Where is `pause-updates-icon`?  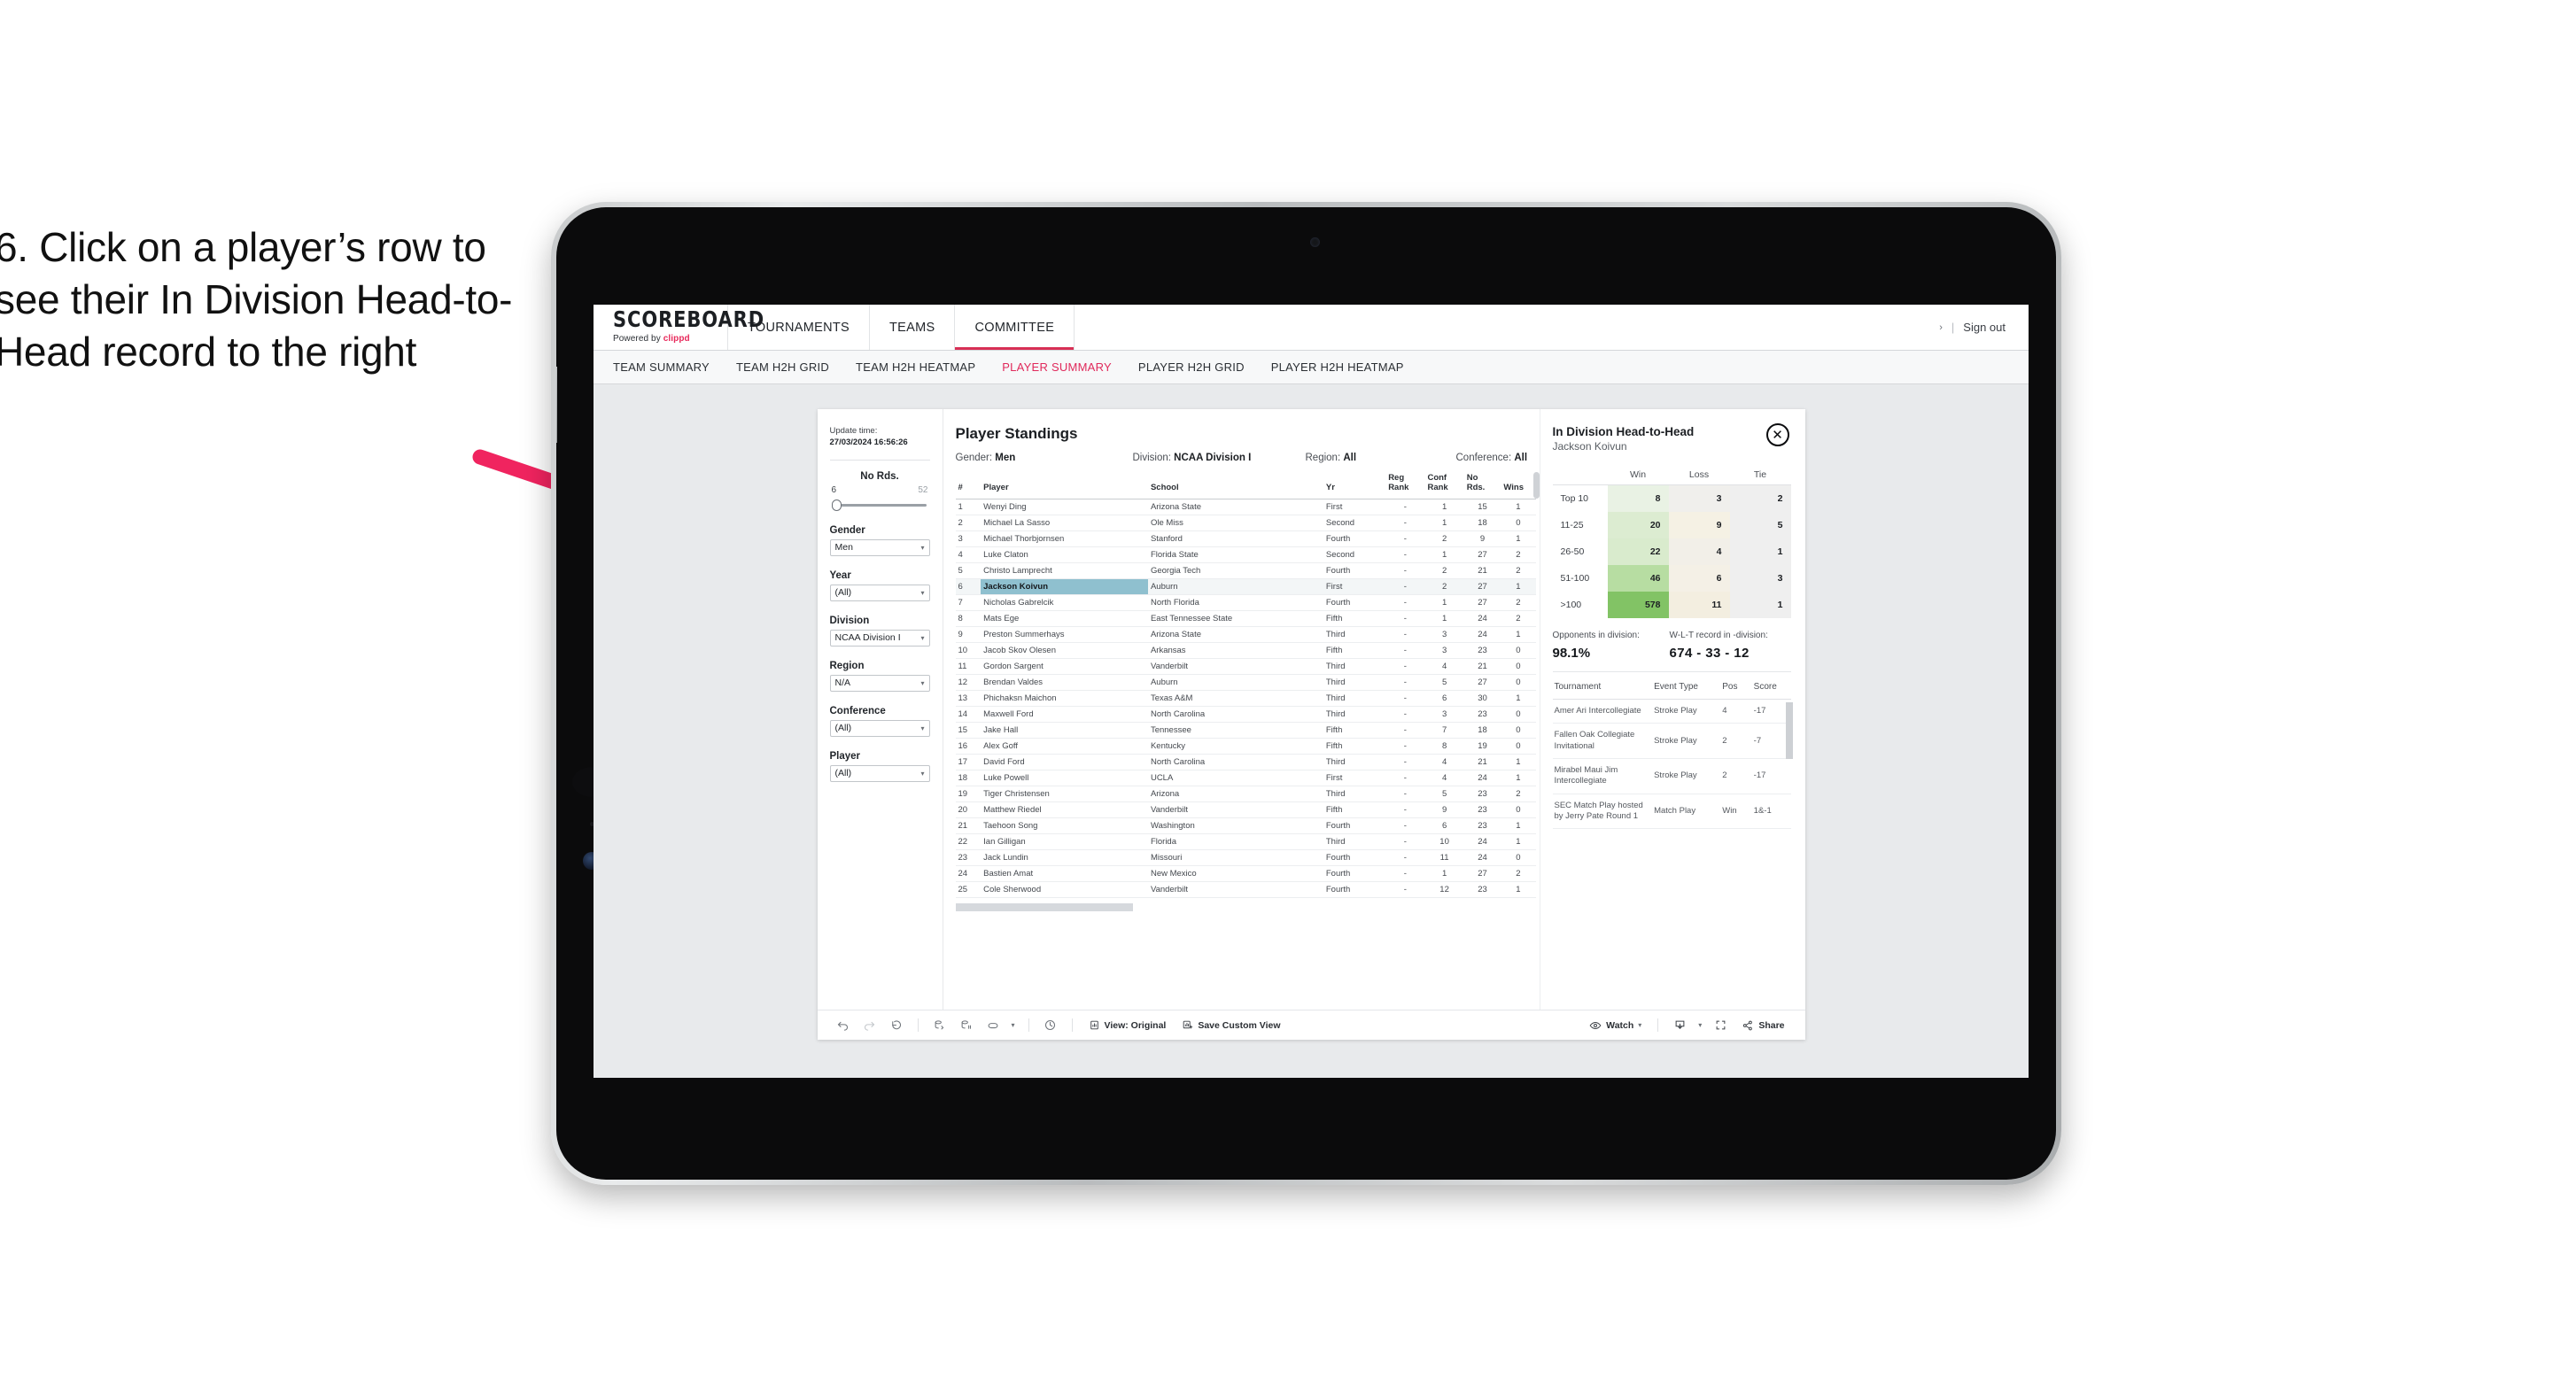 pause-updates-icon is located at coordinates (993, 1025).